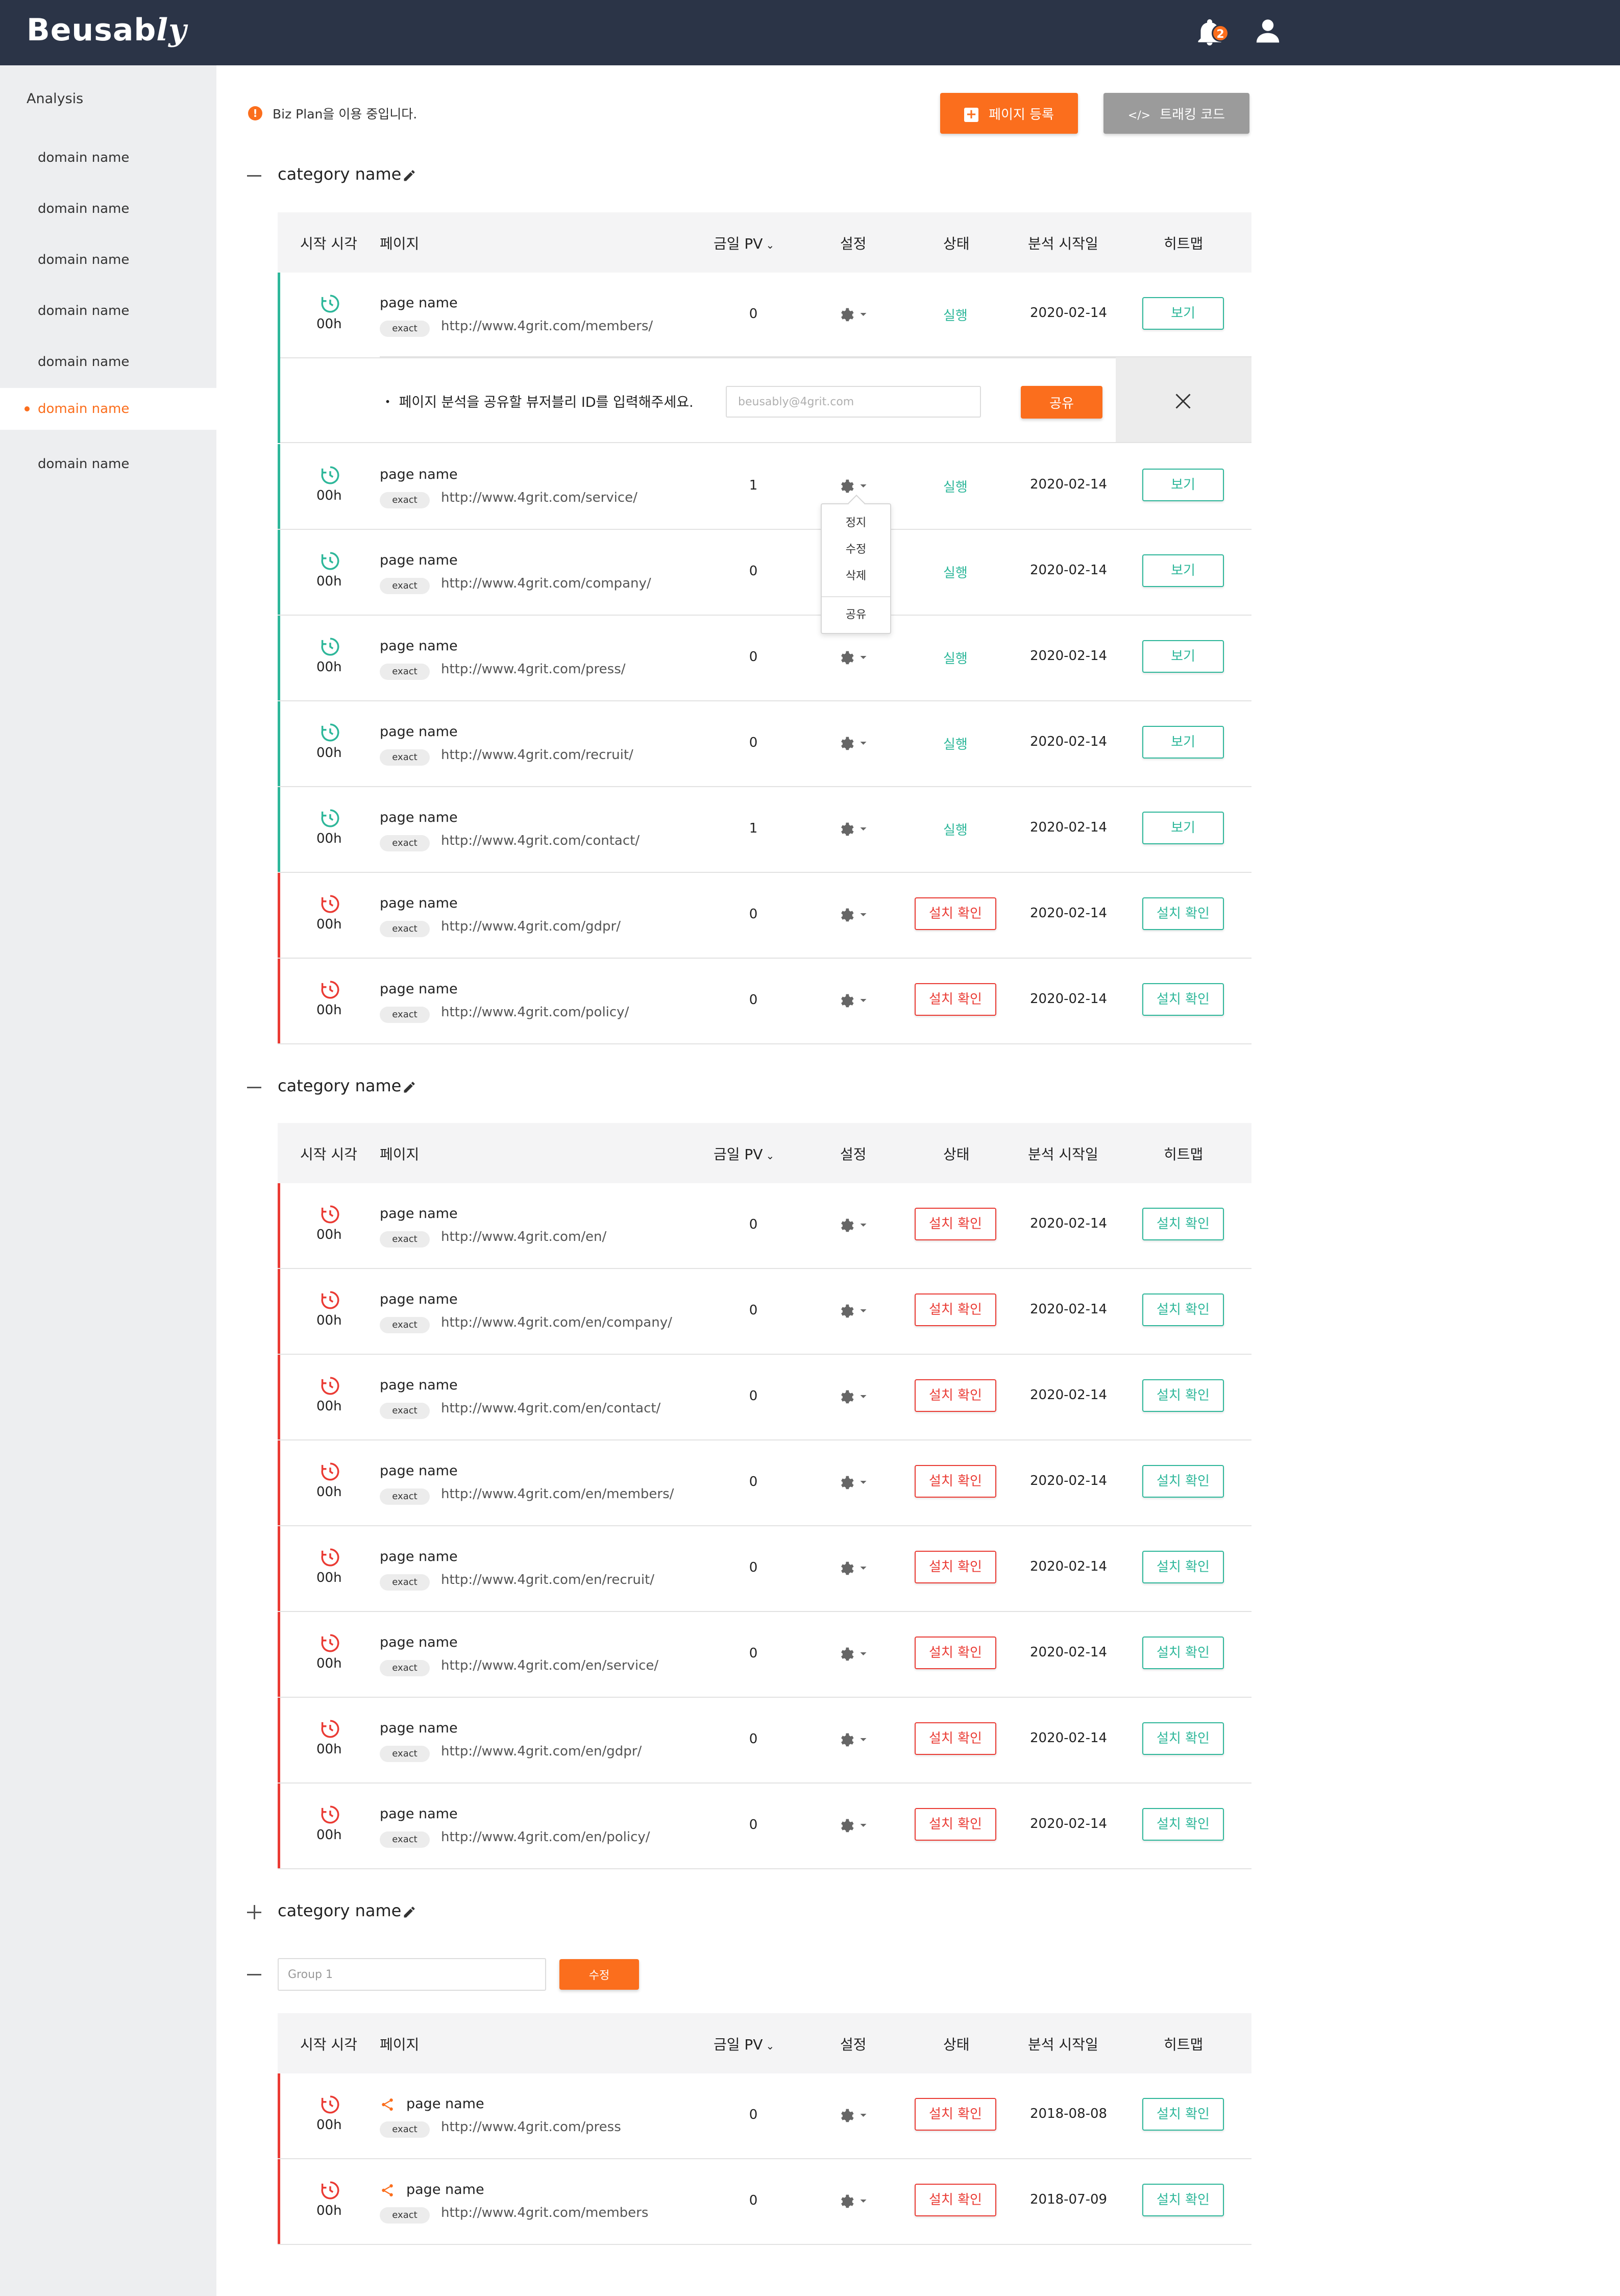 The height and width of the screenshot is (2296, 1620). What do you see at coordinates (856, 575) in the screenshot?
I see `menu-item-delete: 삭제` at bounding box center [856, 575].